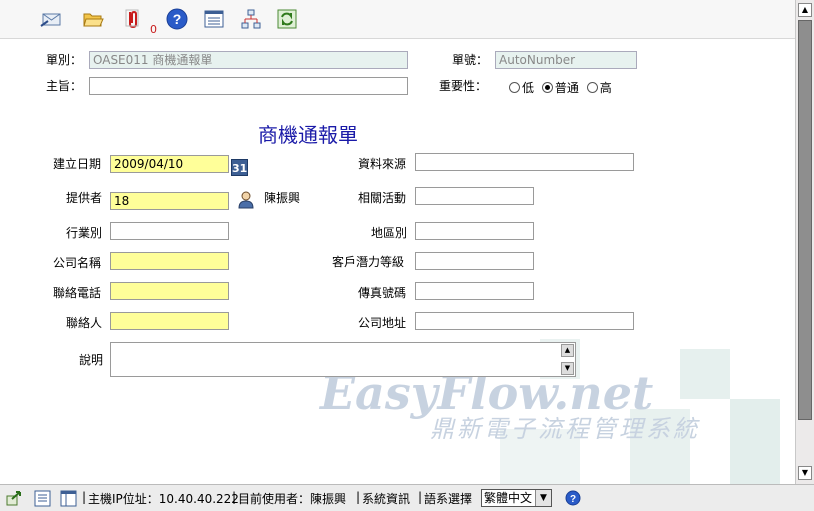 Image resolution: width=814 pixels, height=511 pixels. I want to click on host-ip: 主機IP位址：10.40.40.222, so click(163, 499).